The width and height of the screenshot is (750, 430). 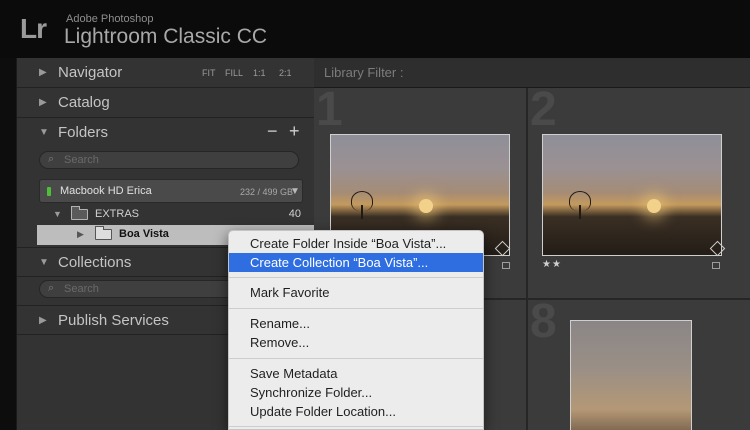 What do you see at coordinates (543, 109) in the screenshot?
I see `cell-index: 2` at bounding box center [543, 109].